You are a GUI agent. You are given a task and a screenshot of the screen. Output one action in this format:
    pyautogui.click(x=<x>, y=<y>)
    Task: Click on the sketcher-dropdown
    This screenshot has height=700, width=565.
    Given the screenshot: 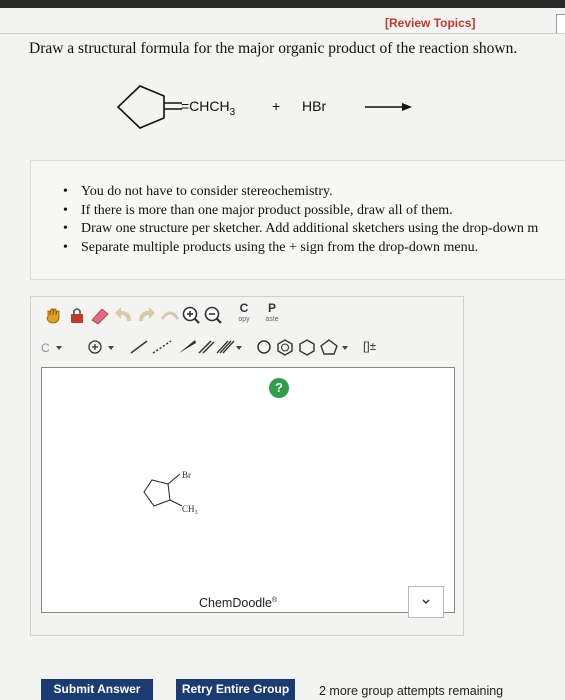 What is the action you would take?
    pyautogui.click(x=426, y=602)
    